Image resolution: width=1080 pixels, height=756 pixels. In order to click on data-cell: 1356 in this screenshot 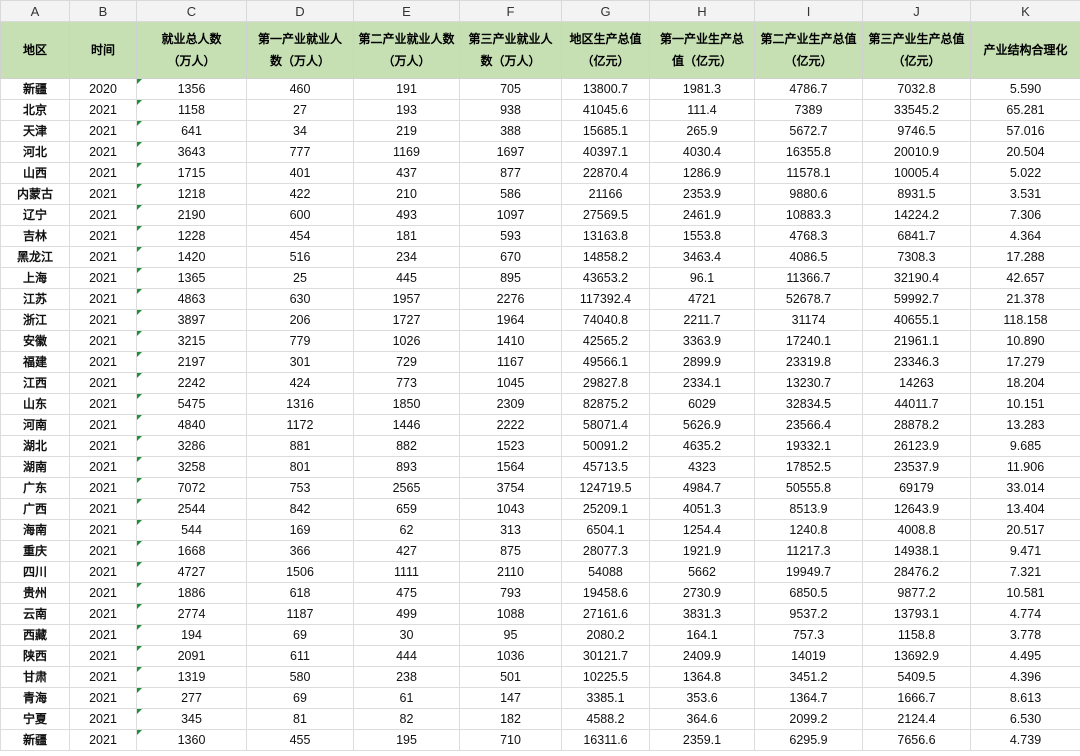, I will do `click(191, 89)`.